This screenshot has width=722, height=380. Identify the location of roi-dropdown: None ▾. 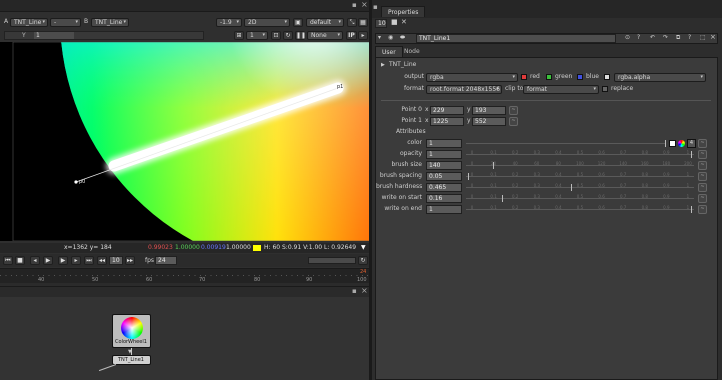
(325, 35).